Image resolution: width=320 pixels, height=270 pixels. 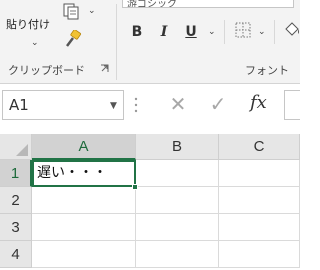 I want to click on font-name-box: 游ゴシック, so click(x=208, y=4).